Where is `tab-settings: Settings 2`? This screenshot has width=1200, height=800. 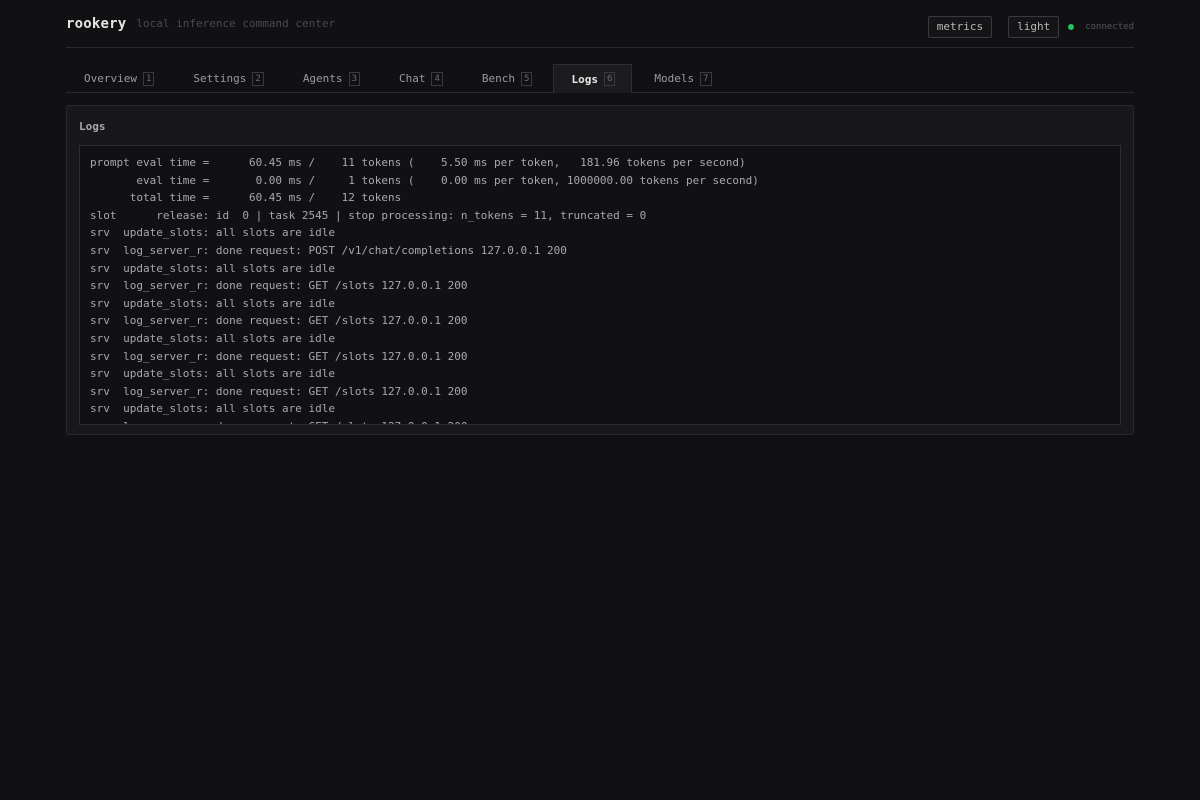
tab-settings: Settings 2 is located at coordinates (227, 78).